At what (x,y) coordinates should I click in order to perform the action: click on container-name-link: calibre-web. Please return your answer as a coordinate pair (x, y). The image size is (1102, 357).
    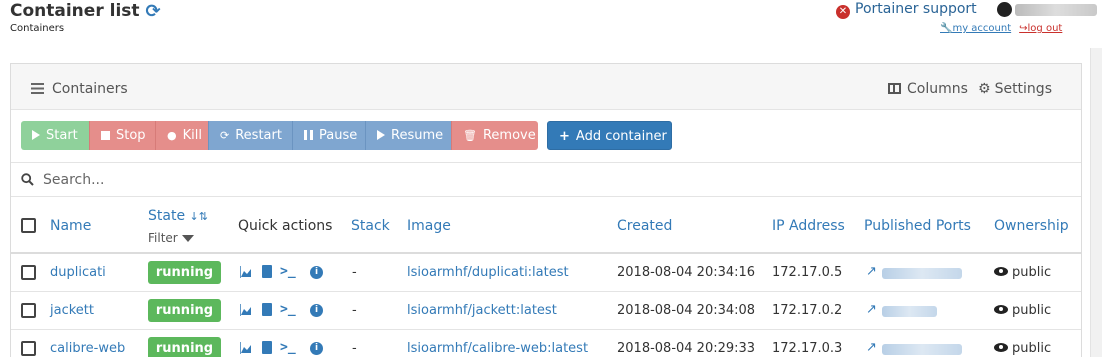
    Looking at the image, I should click on (87, 348).